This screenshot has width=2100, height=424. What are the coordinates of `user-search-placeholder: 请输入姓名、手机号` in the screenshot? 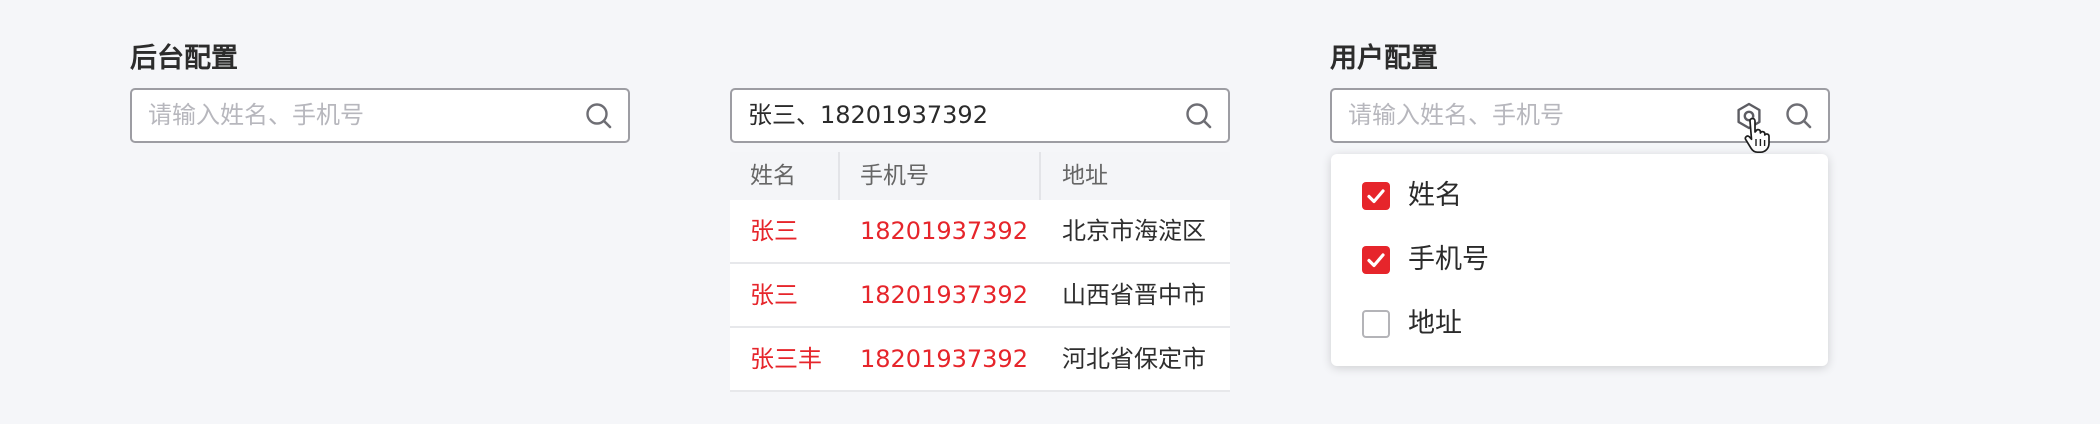 It's located at (1456, 115).